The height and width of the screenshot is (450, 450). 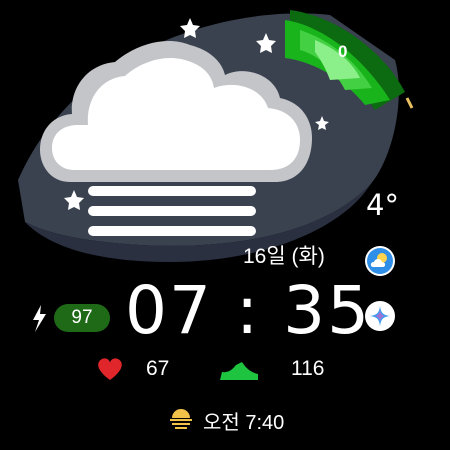 I want to click on sunrise-time: 오전 7:40, so click(x=244, y=423).